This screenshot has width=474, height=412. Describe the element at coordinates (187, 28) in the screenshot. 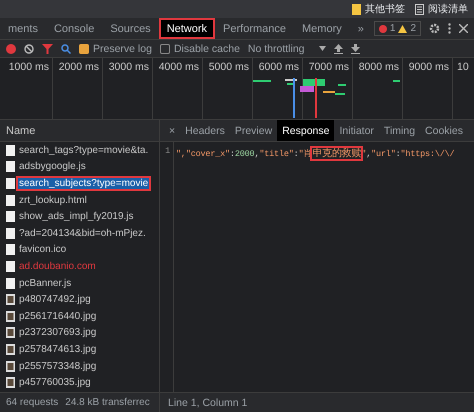

I see `panel-tab: Network` at that location.